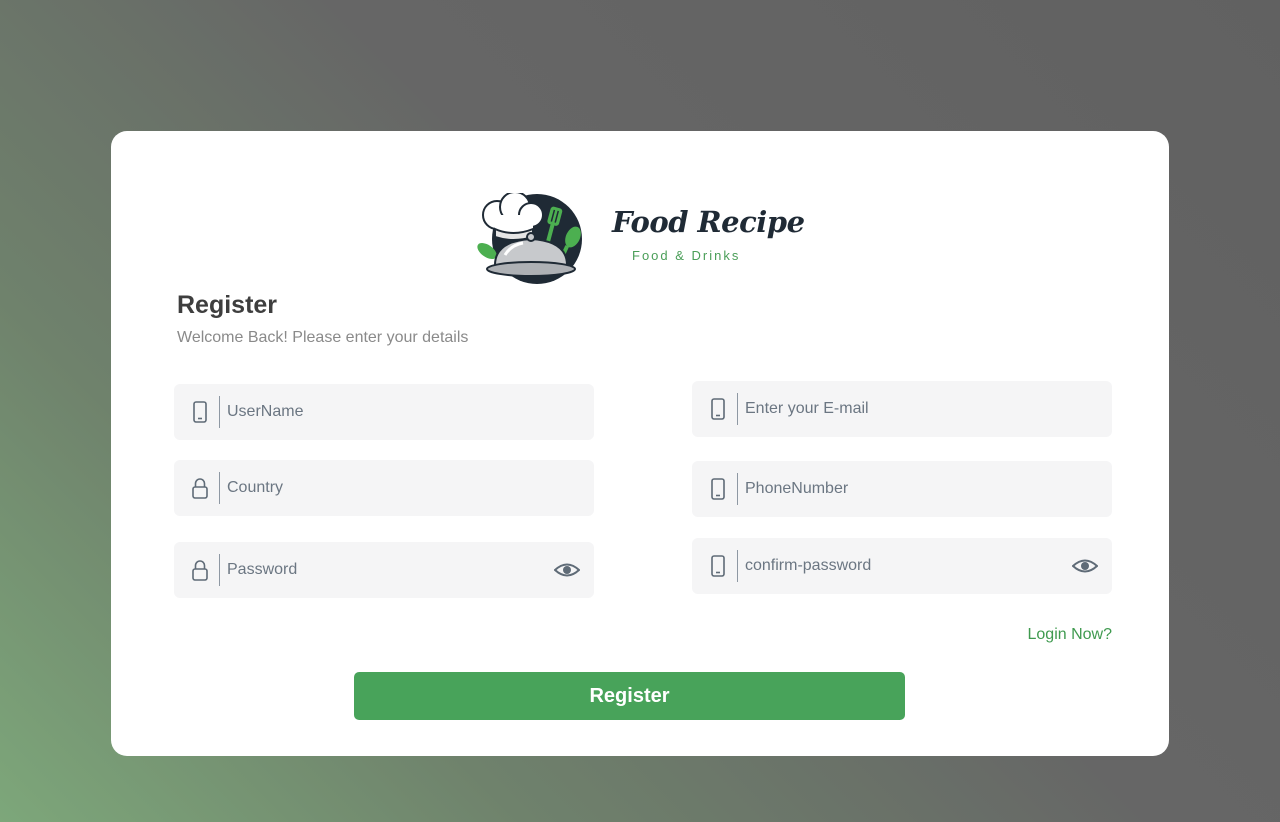 The image size is (1280, 822). Describe the element at coordinates (387, 412) in the screenshot. I see `username-input` at that location.